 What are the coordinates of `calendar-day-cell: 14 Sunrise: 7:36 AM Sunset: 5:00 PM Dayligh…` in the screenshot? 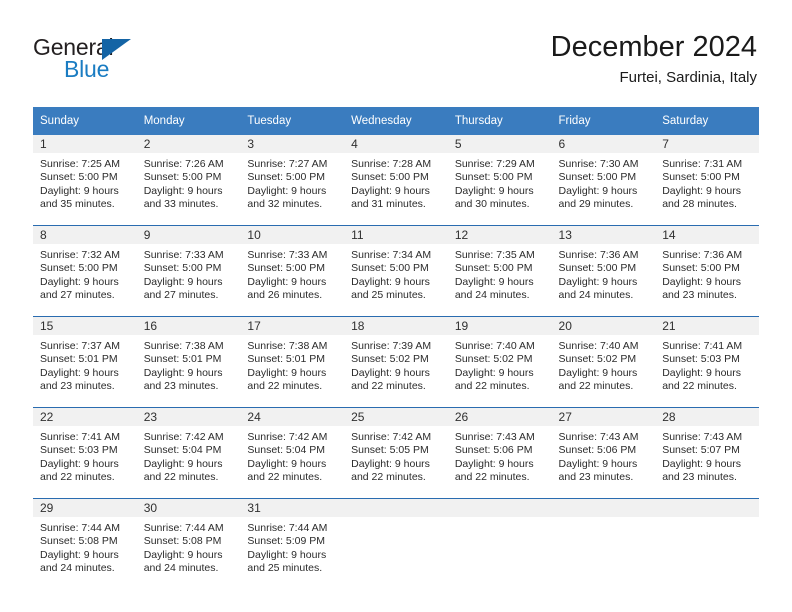 It's located at (707, 271).